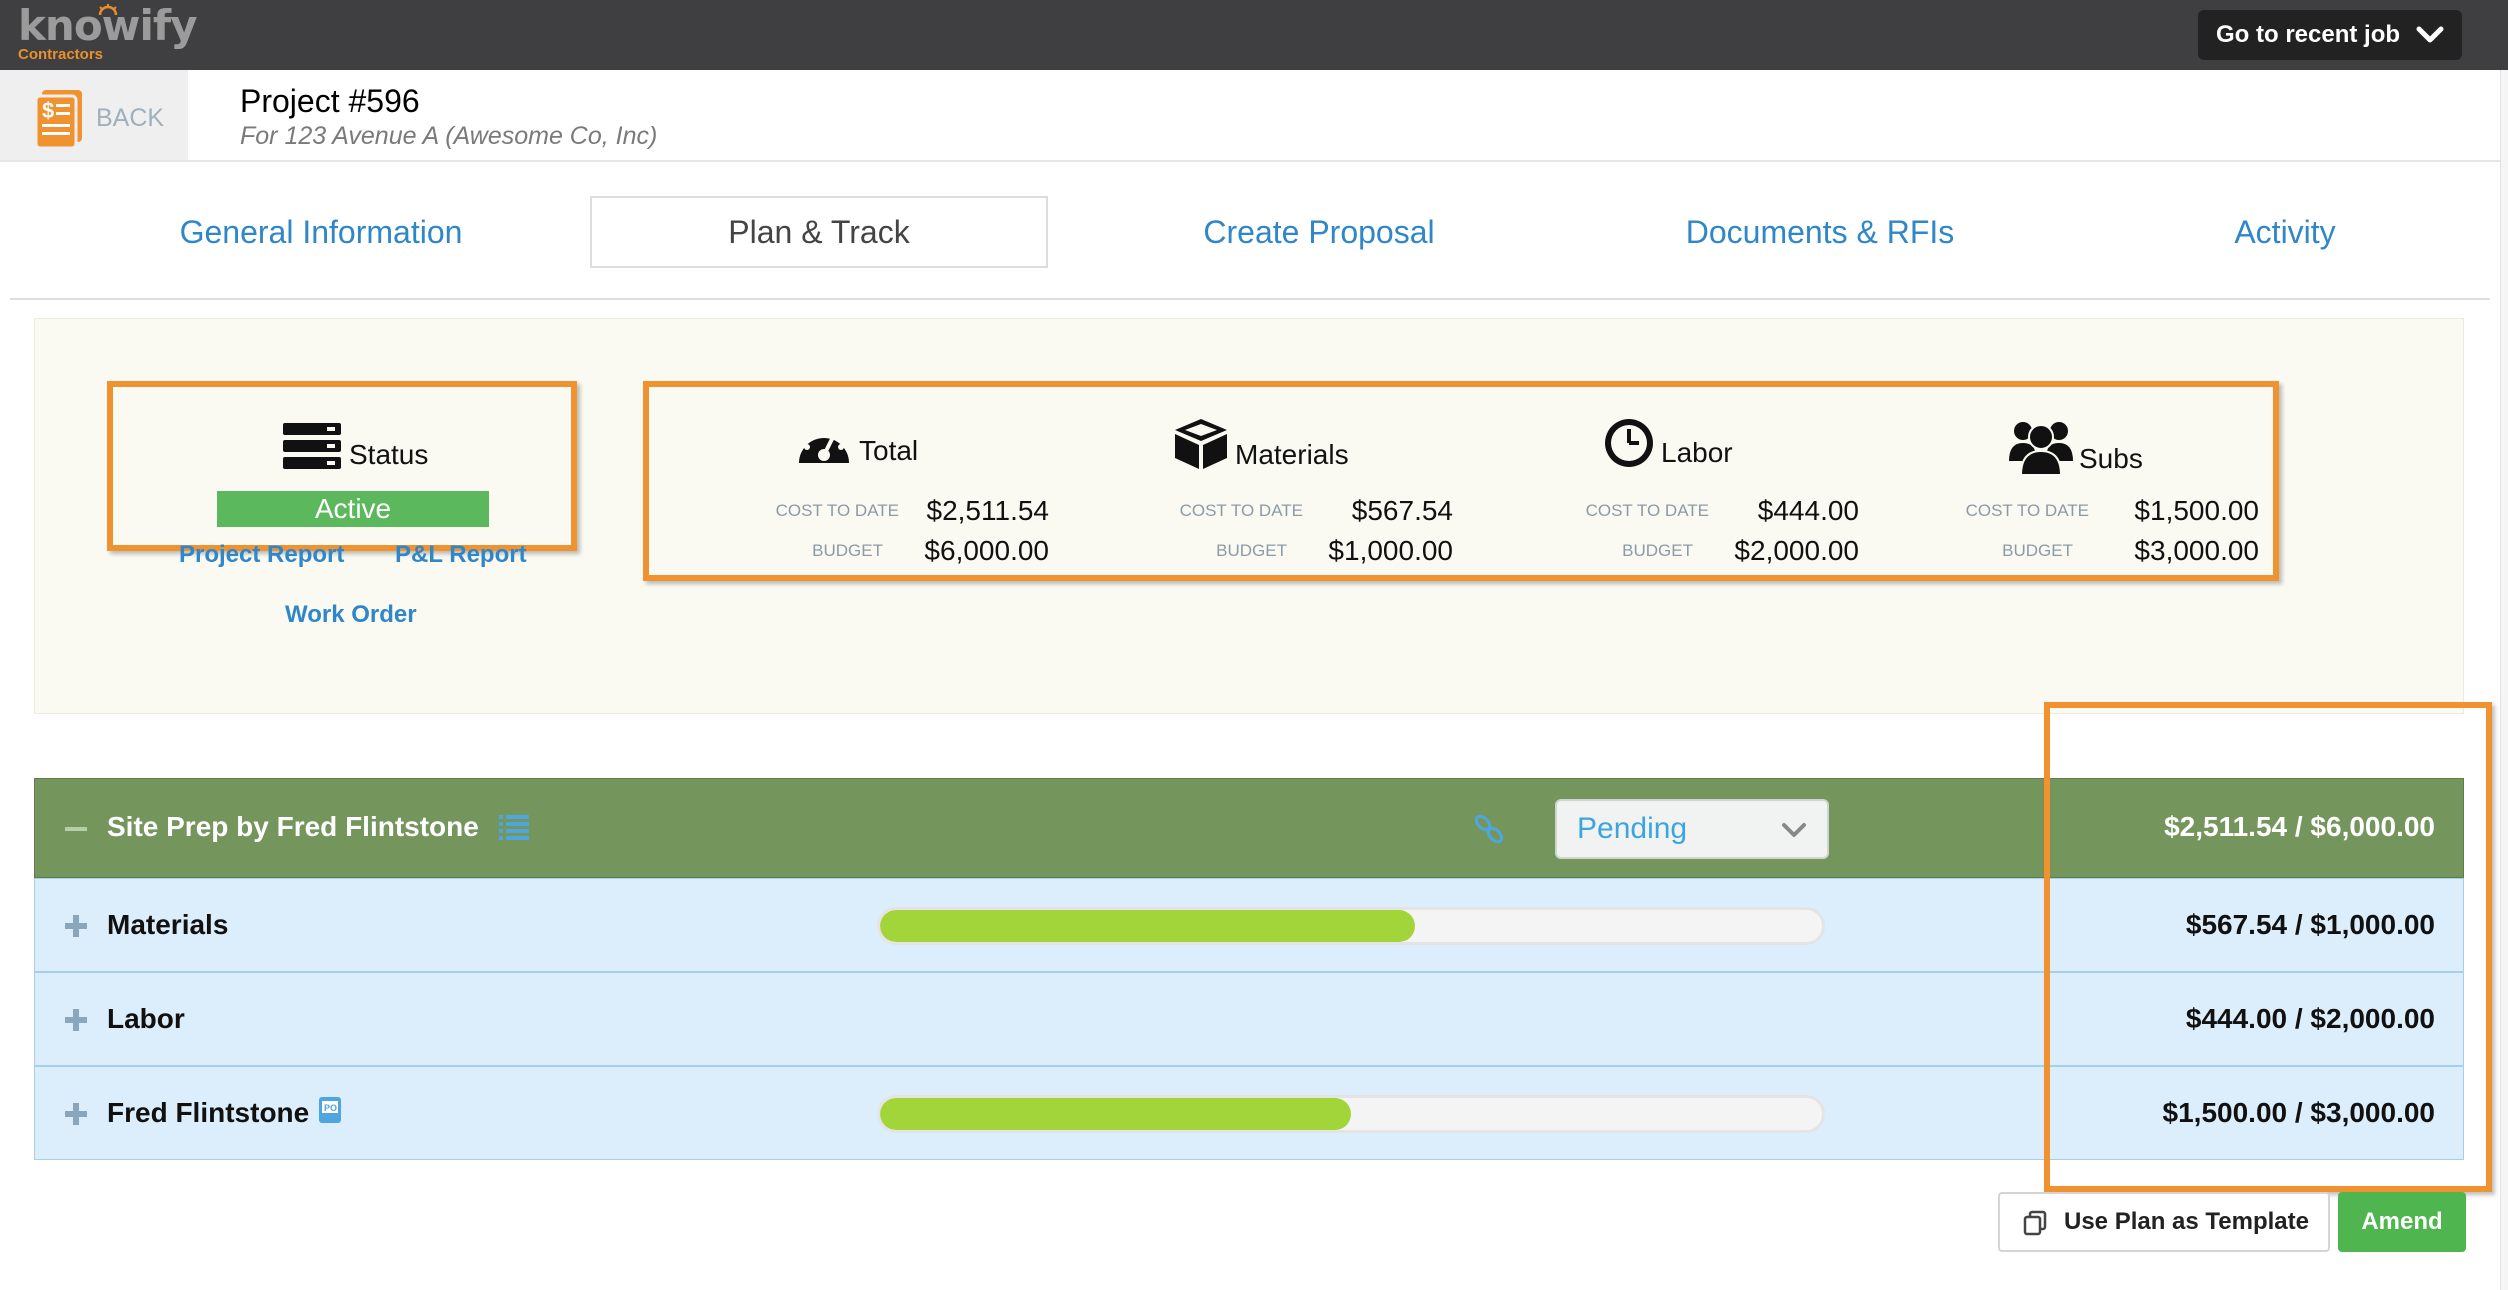 Image resolution: width=2508 pixels, height=1290 pixels. I want to click on svg-text: PO, so click(330, 1108).